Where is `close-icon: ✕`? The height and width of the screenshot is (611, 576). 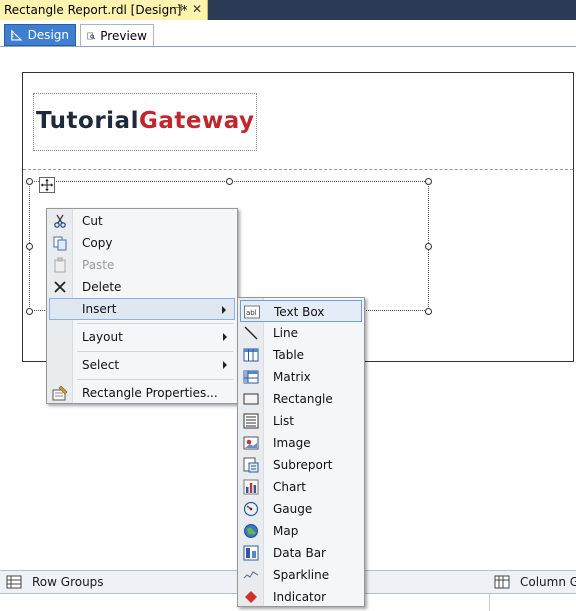 close-icon: ✕ is located at coordinates (197, 9).